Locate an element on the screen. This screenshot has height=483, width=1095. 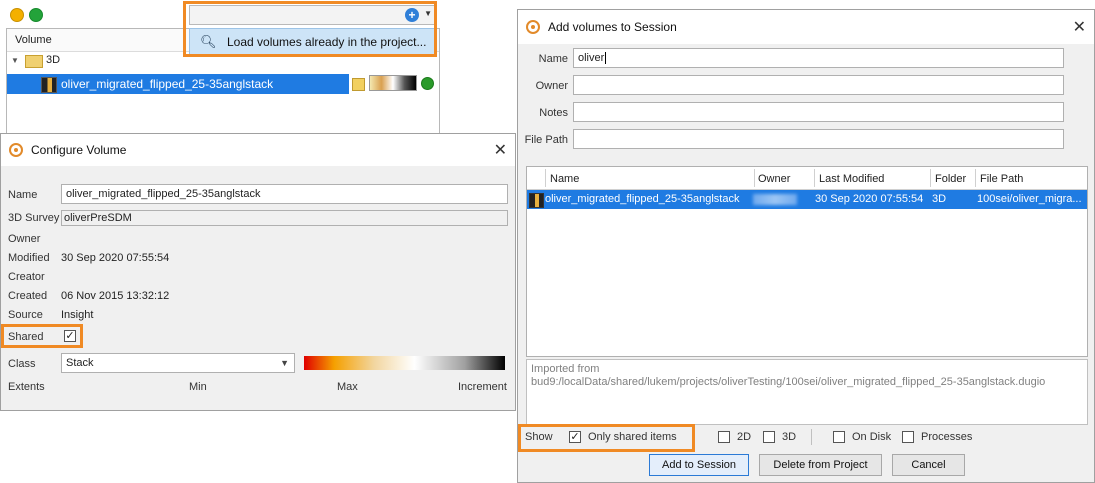
dialog-title-bar: Configure Volume ✕ is located at coordinates (258, 150).